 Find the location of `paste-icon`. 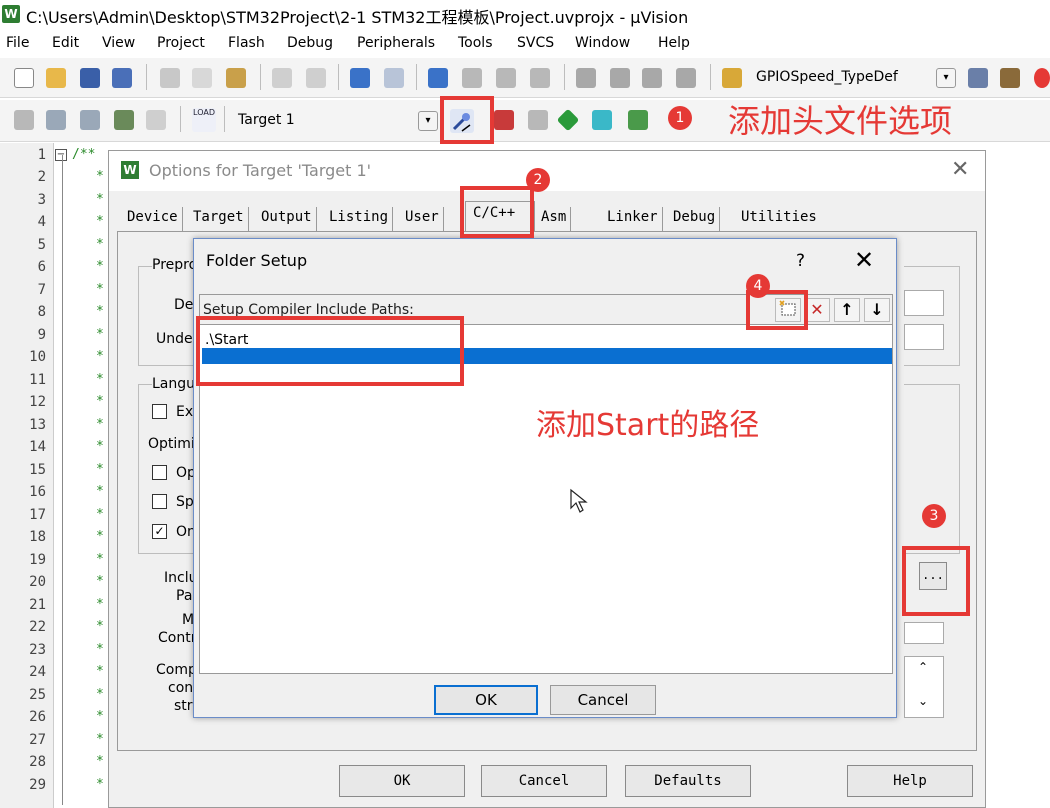

paste-icon is located at coordinates (236, 78).